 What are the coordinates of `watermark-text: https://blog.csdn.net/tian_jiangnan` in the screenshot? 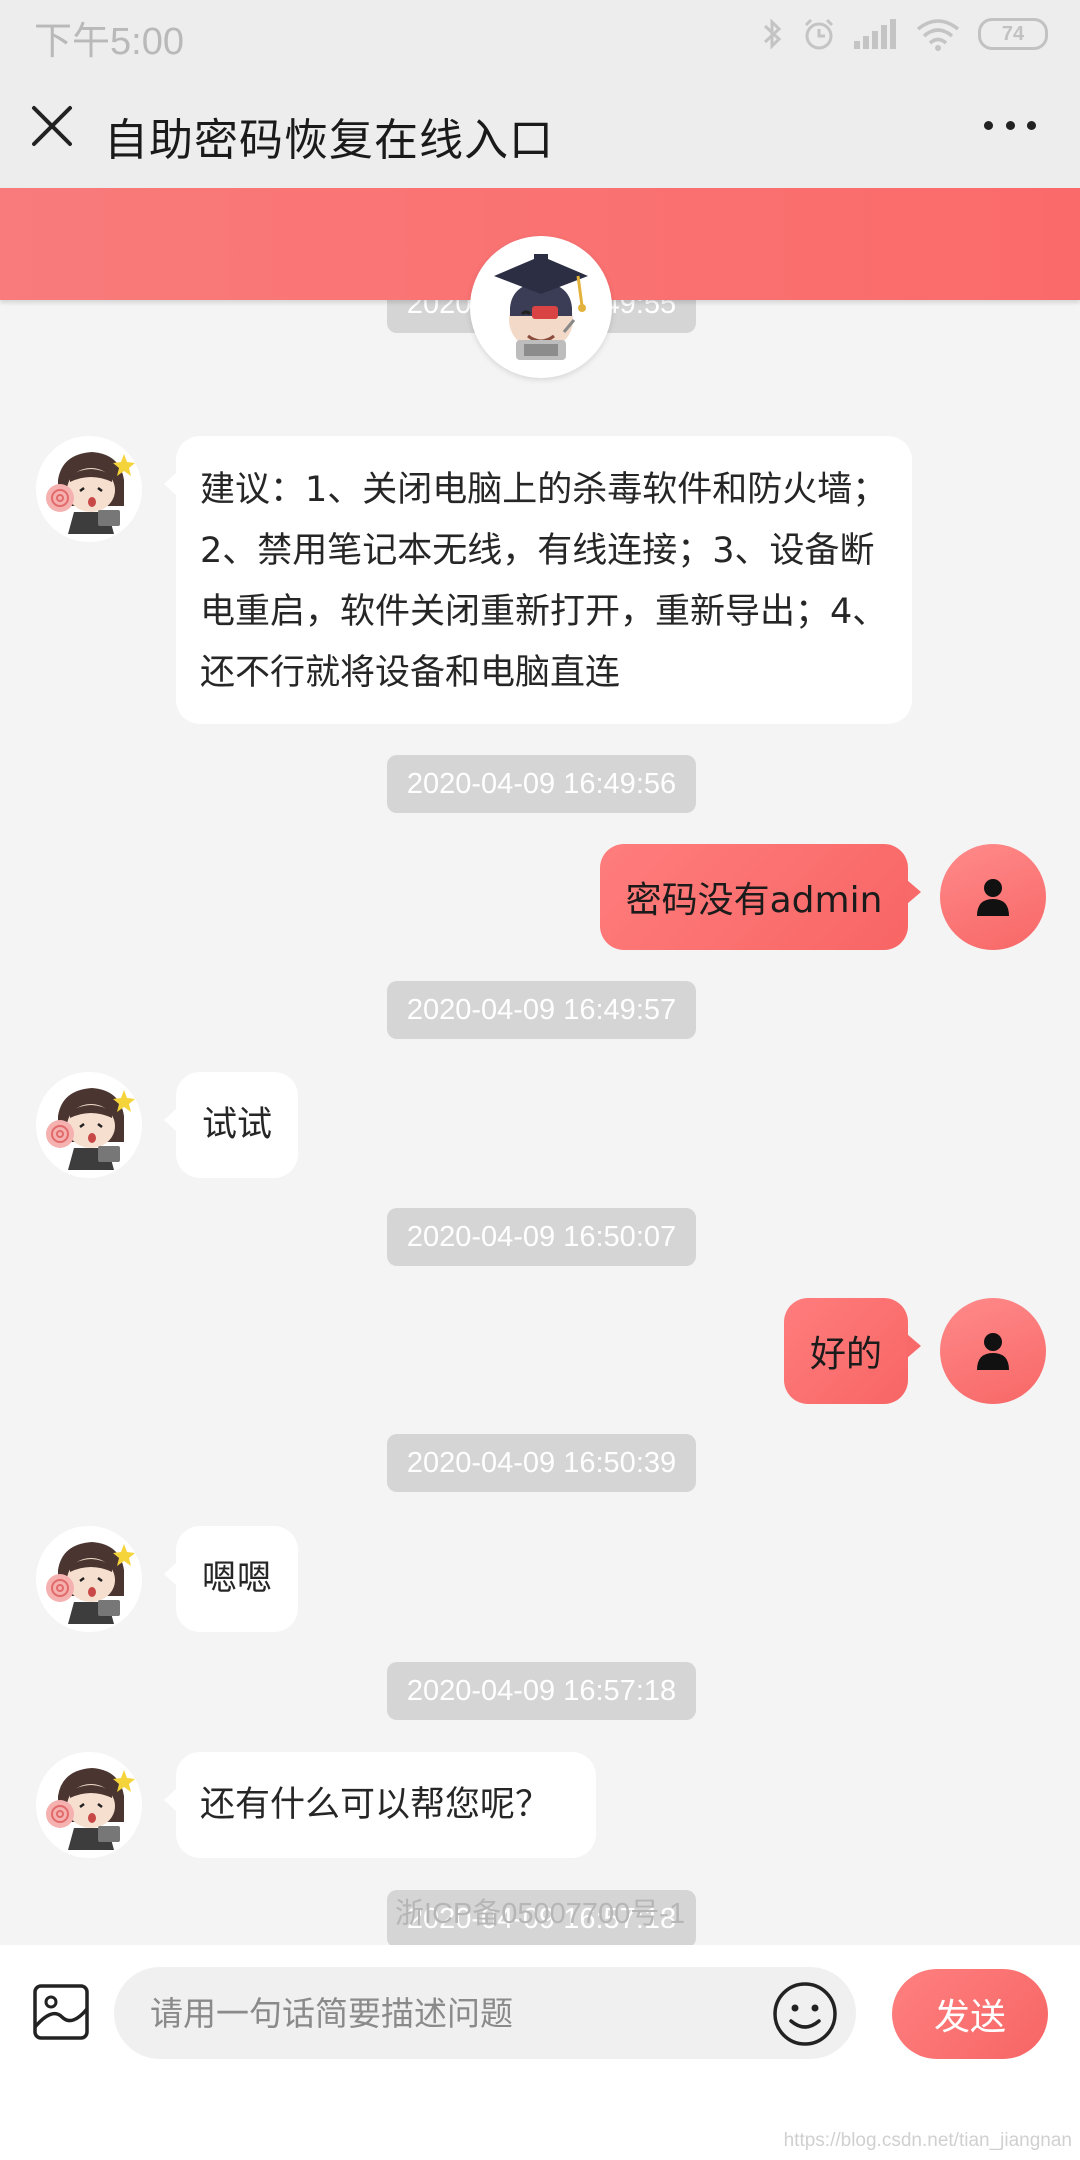 It's located at (927, 2140).